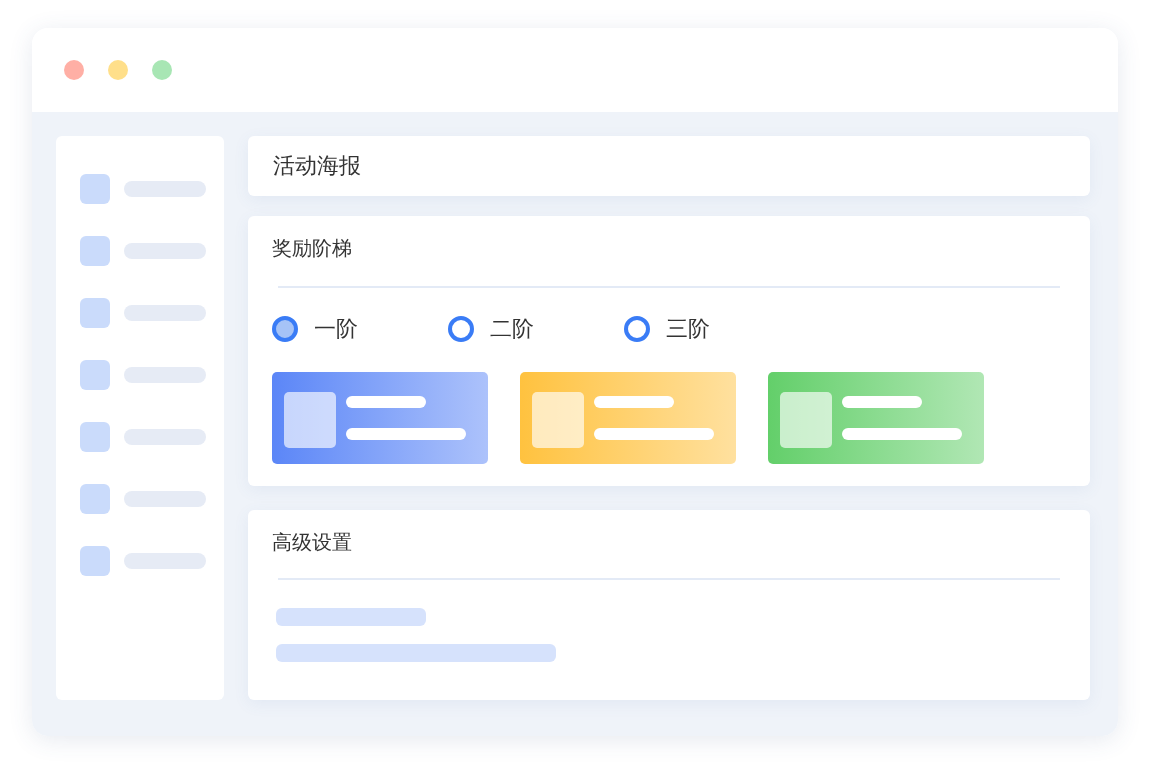  What do you see at coordinates (688, 329) in the screenshot?
I see `radio-label: 三阶` at bounding box center [688, 329].